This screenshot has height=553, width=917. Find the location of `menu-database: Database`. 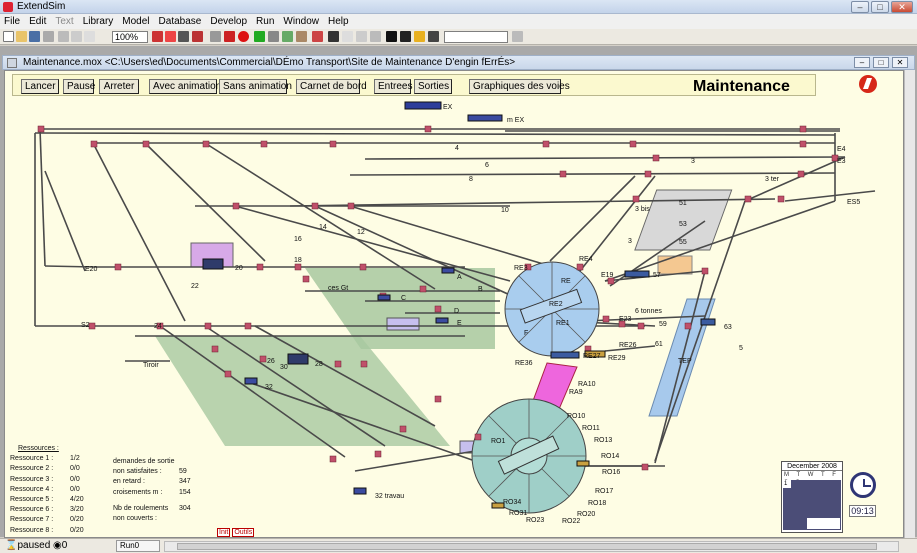

menu-database: Database is located at coordinates (180, 21).